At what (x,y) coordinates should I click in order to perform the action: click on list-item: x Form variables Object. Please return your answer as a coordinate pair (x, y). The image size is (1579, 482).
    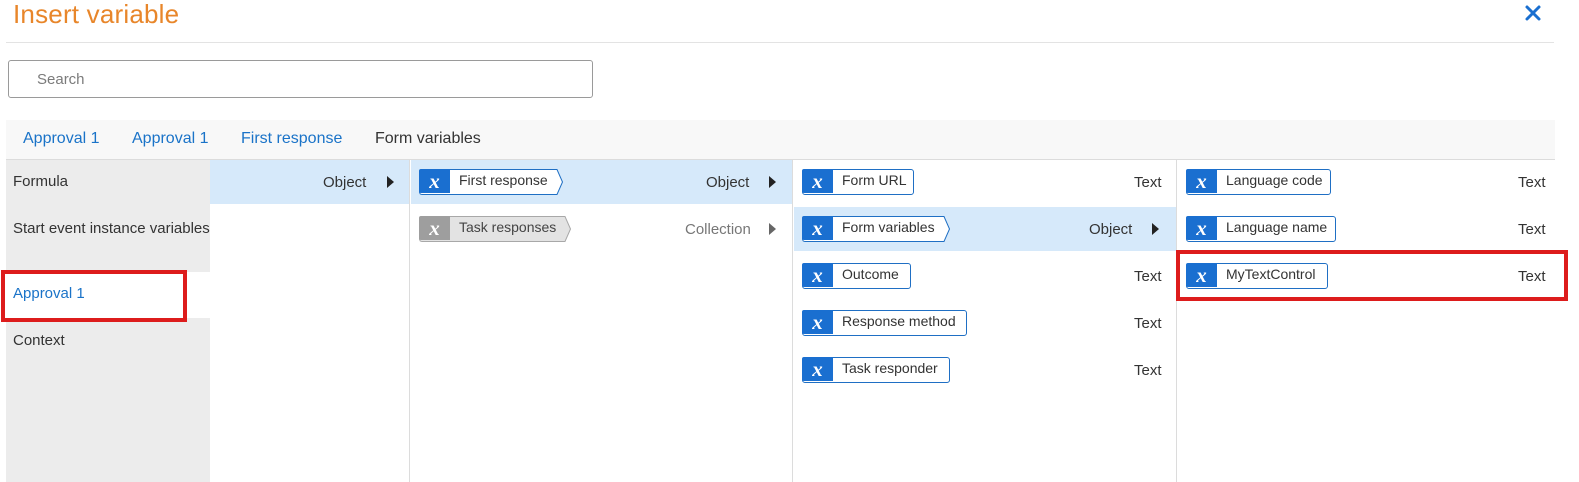
    Looking at the image, I should click on (985, 229).